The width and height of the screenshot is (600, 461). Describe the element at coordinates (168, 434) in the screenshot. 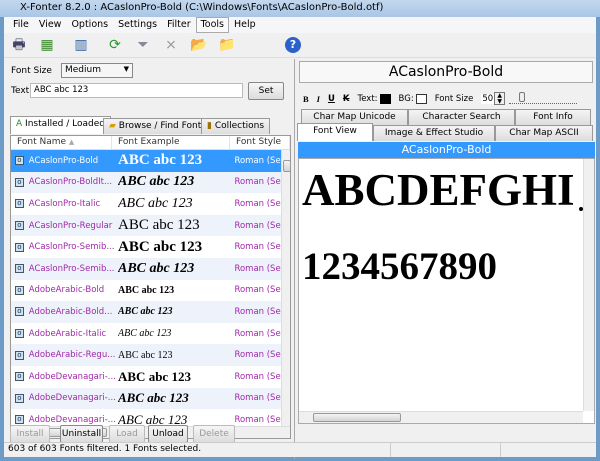

I see `unload-button: Unload` at that location.